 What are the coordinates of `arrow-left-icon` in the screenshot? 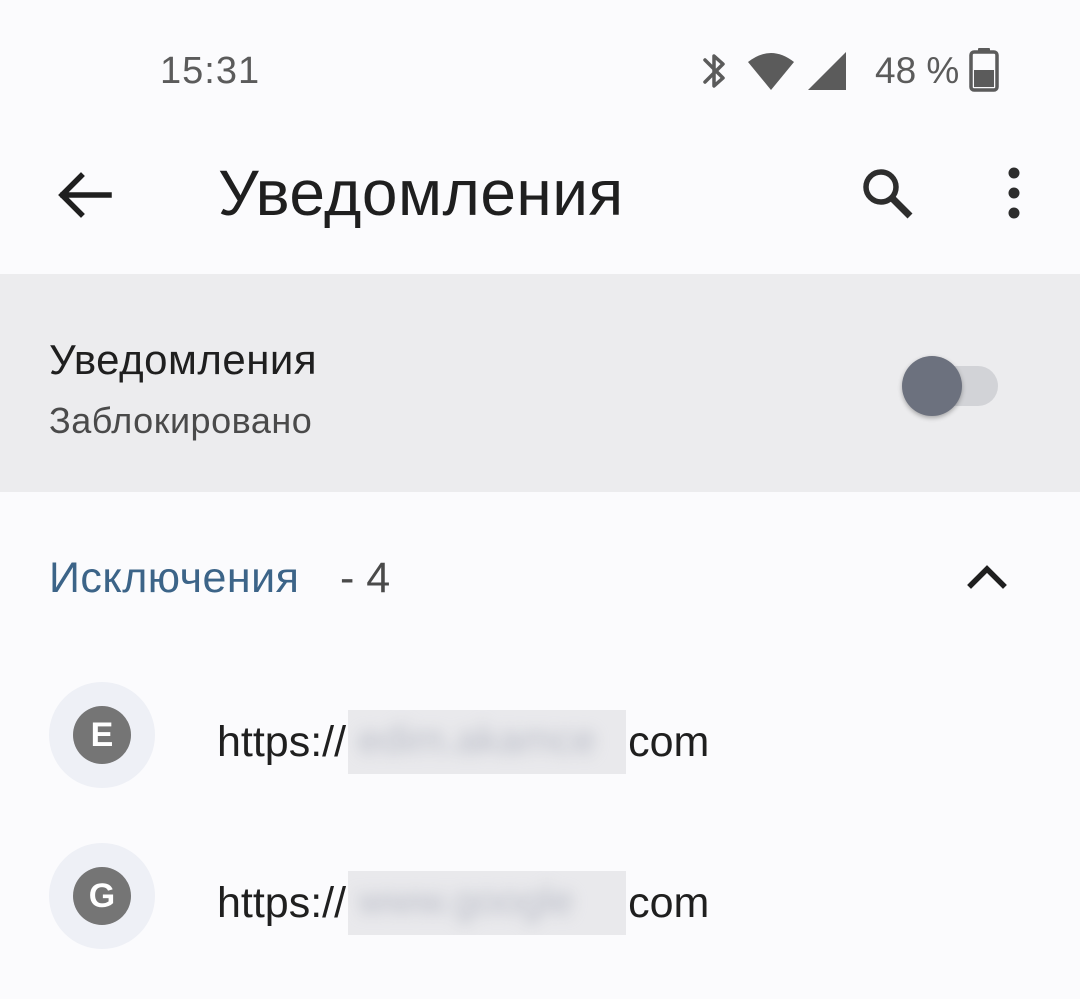 It's located at (85, 195).